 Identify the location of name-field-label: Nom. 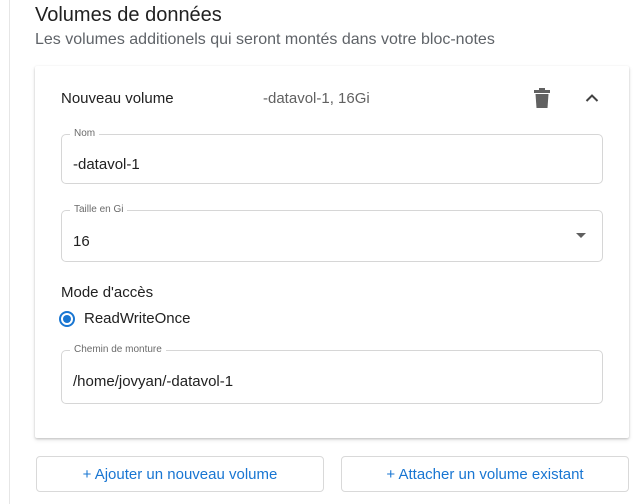
(85, 134).